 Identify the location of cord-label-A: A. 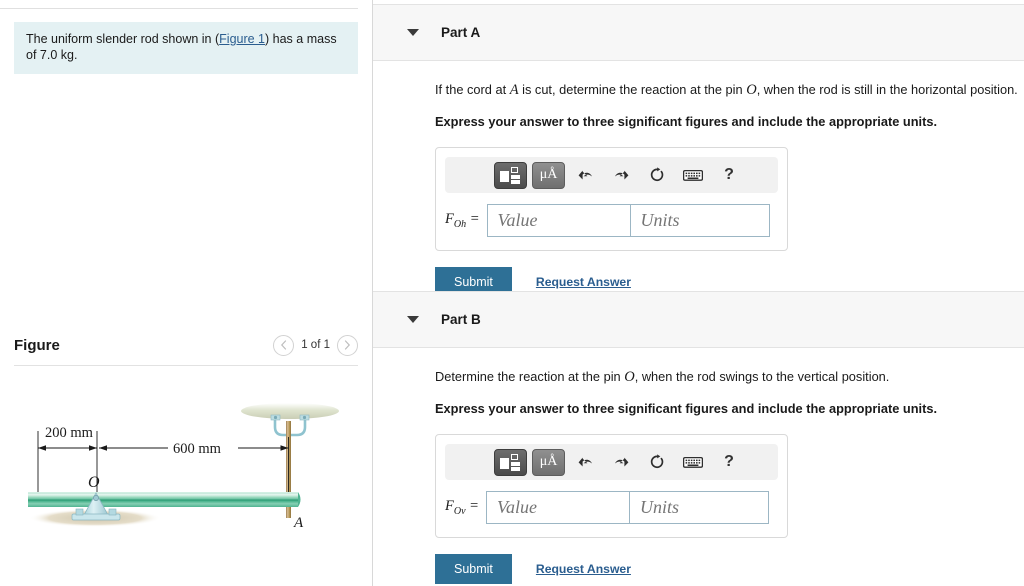
(298, 523).